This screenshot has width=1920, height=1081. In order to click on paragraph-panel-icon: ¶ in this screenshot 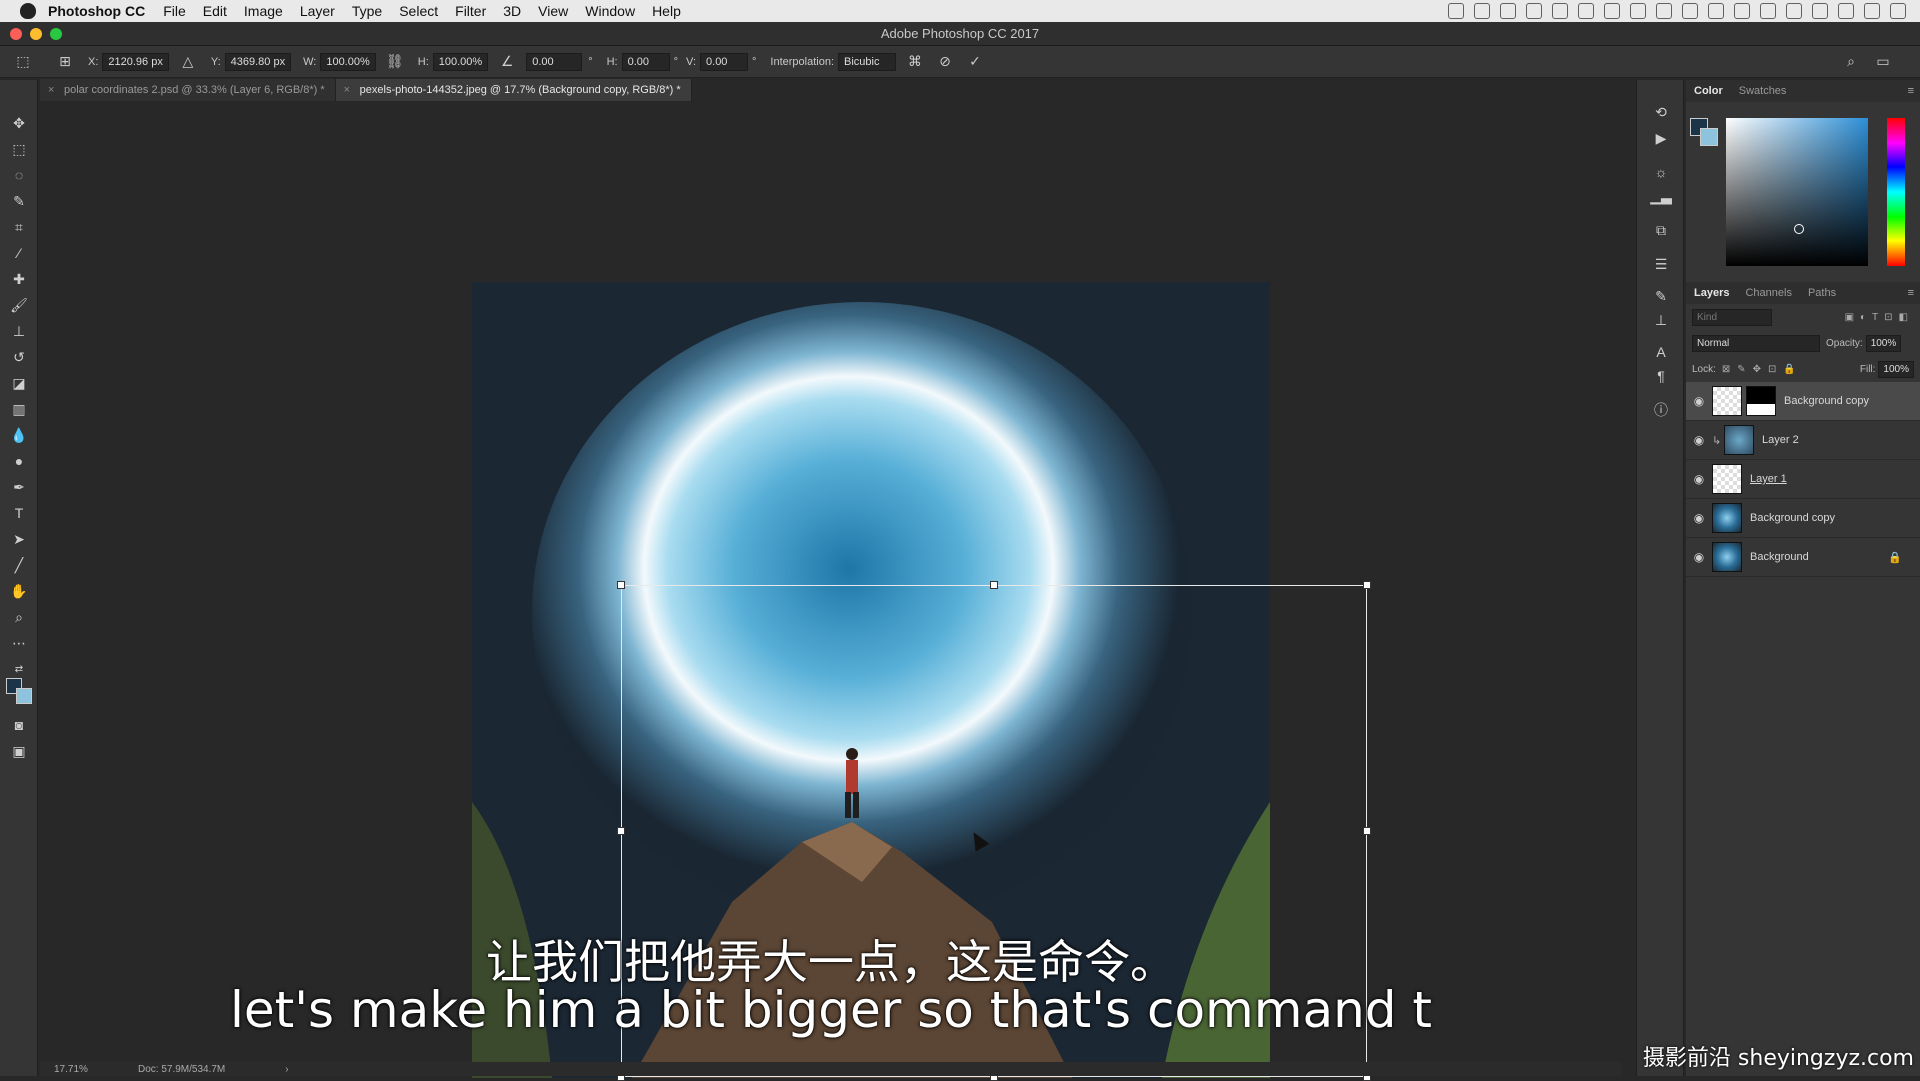, I will do `click(1661, 376)`.